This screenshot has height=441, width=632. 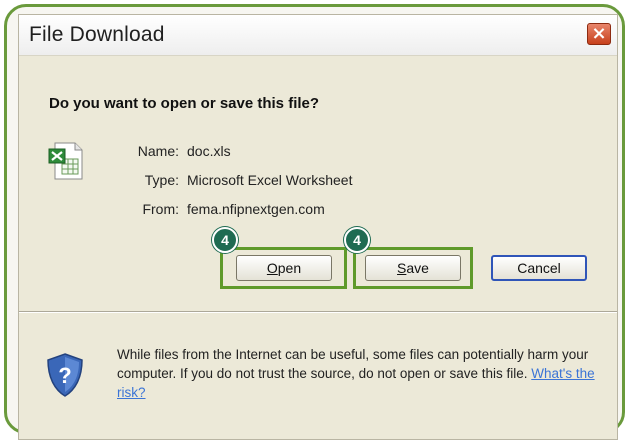 I want to click on step-badge-open: 4, so click(x=225, y=240).